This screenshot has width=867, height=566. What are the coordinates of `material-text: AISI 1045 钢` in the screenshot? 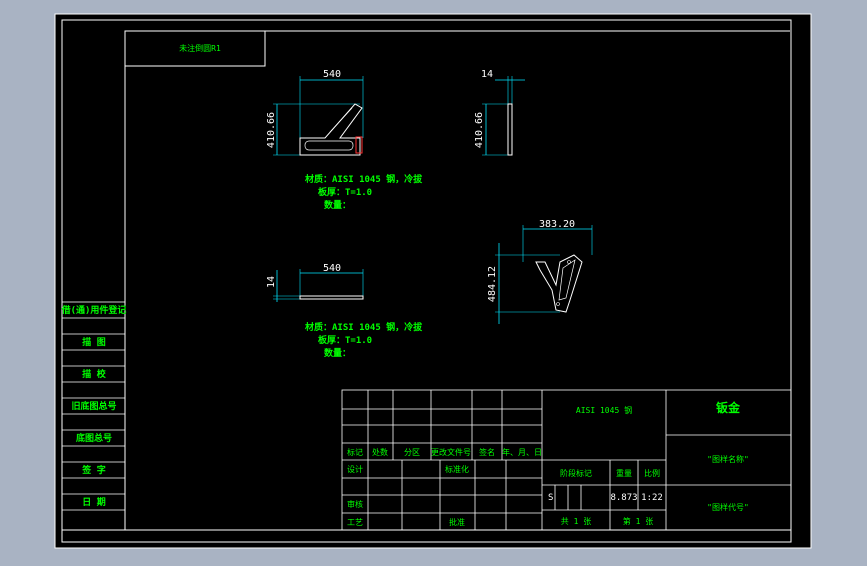 It's located at (604, 410).